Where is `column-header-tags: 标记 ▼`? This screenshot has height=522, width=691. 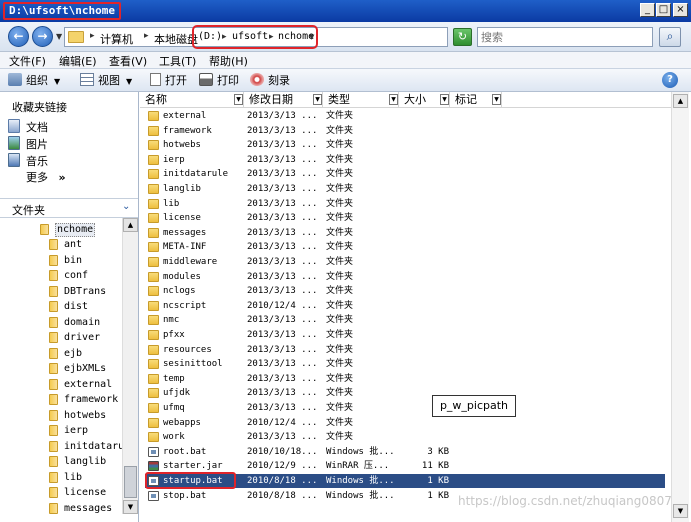
column-header-tags: 标记 ▼ is located at coordinates (476, 100).